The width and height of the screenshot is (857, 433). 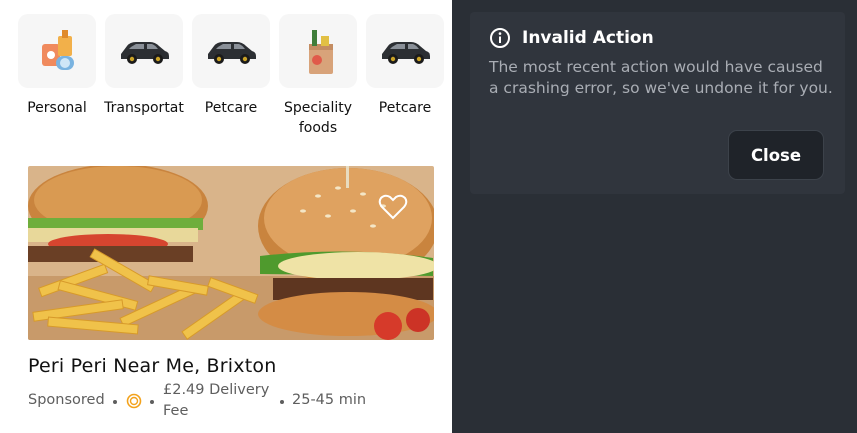 I want to click on info-icon, so click(x=500, y=38).